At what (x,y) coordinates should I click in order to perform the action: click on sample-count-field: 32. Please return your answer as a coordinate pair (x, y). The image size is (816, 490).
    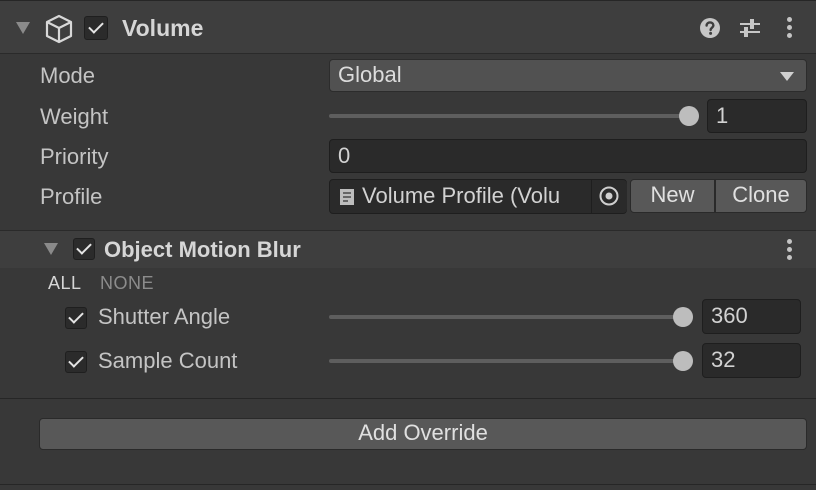
    Looking at the image, I should click on (751, 360).